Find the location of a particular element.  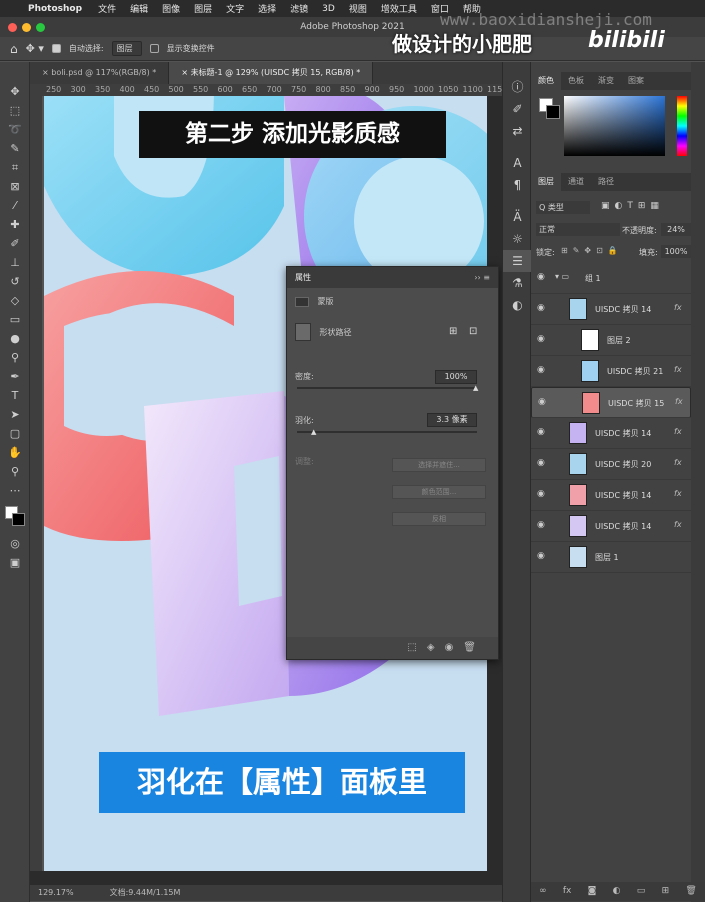

maximize-window-icon is located at coordinates (40, 27).